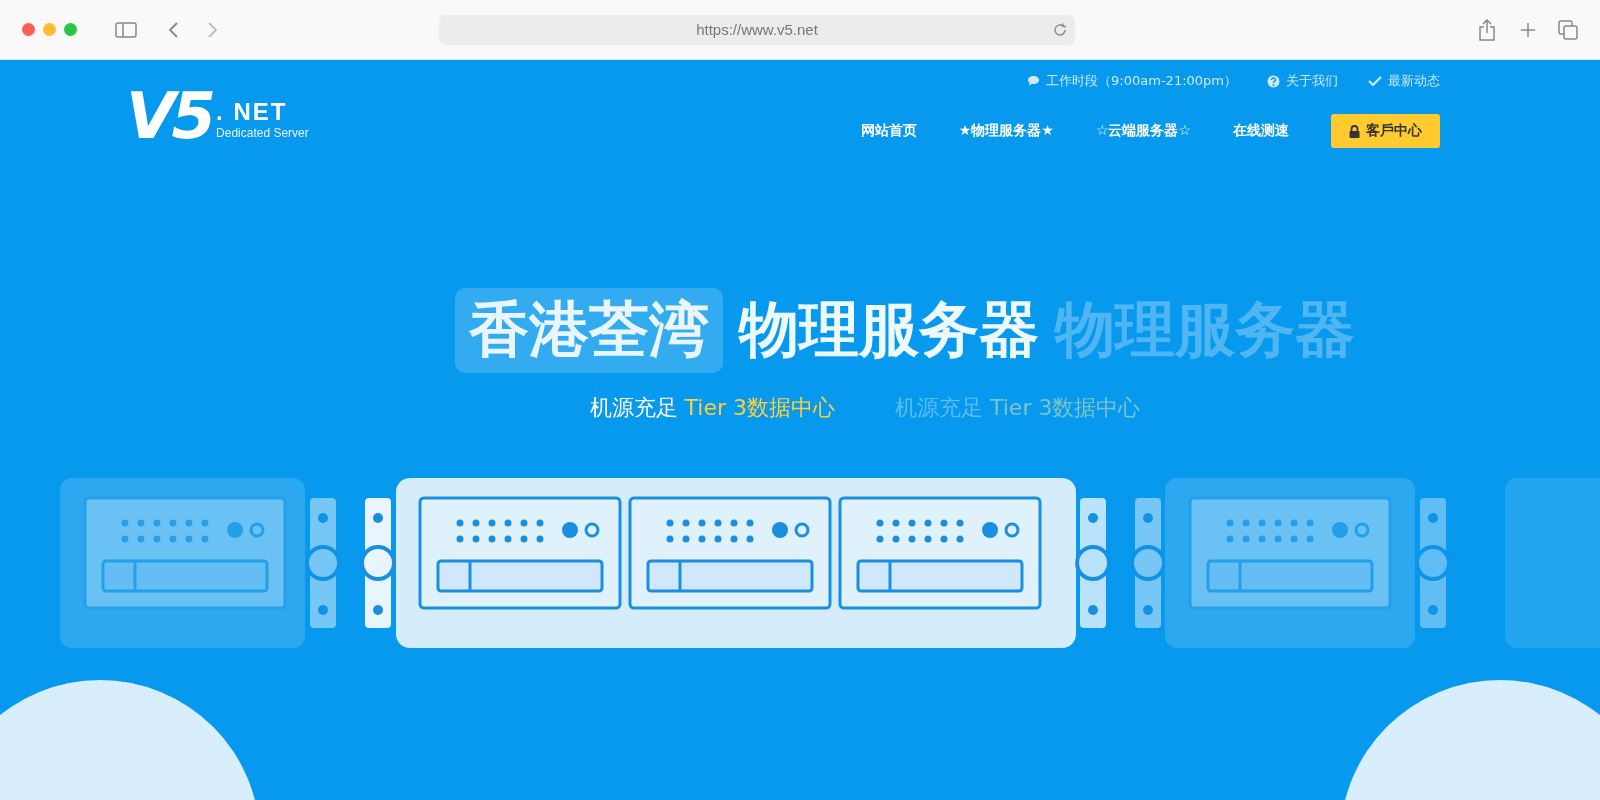 The width and height of the screenshot is (1600, 800). I want to click on top-link: 工作时段（9:00am-21:00pm）, so click(1132, 81).